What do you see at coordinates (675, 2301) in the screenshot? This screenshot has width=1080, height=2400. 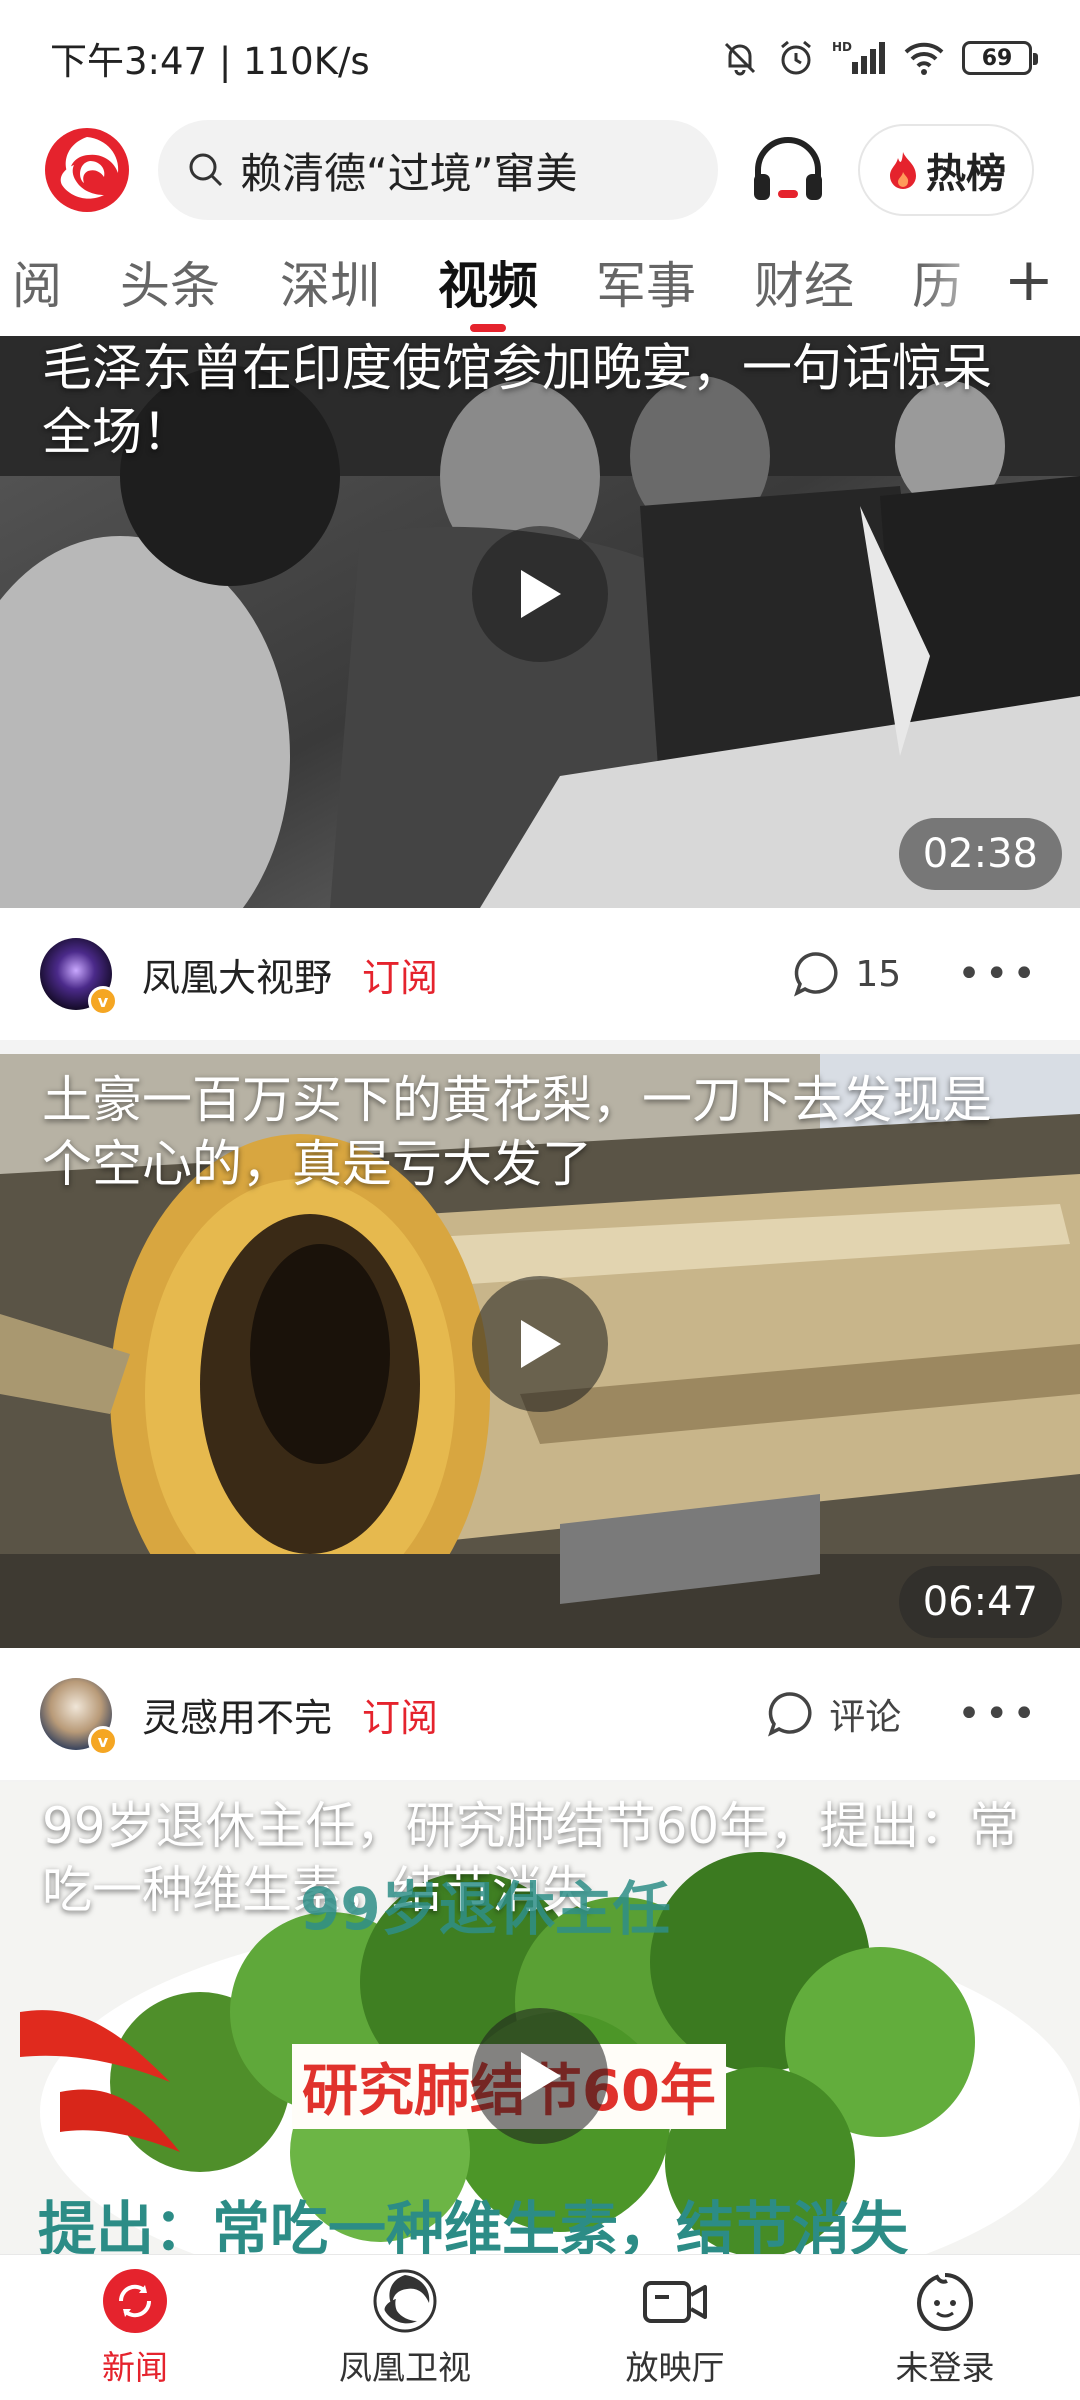 I see `video-camera-icon` at bounding box center [675, 2301].